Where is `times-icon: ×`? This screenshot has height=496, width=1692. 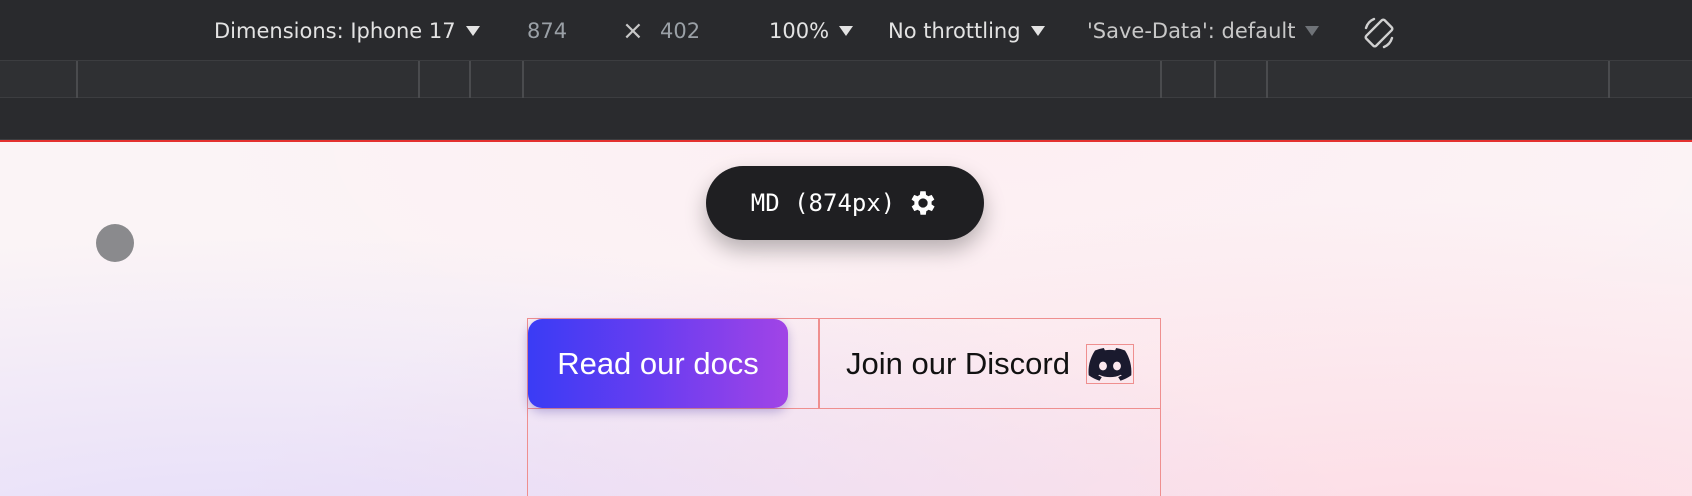 times-icon: × is located at coordinates (633, 31).